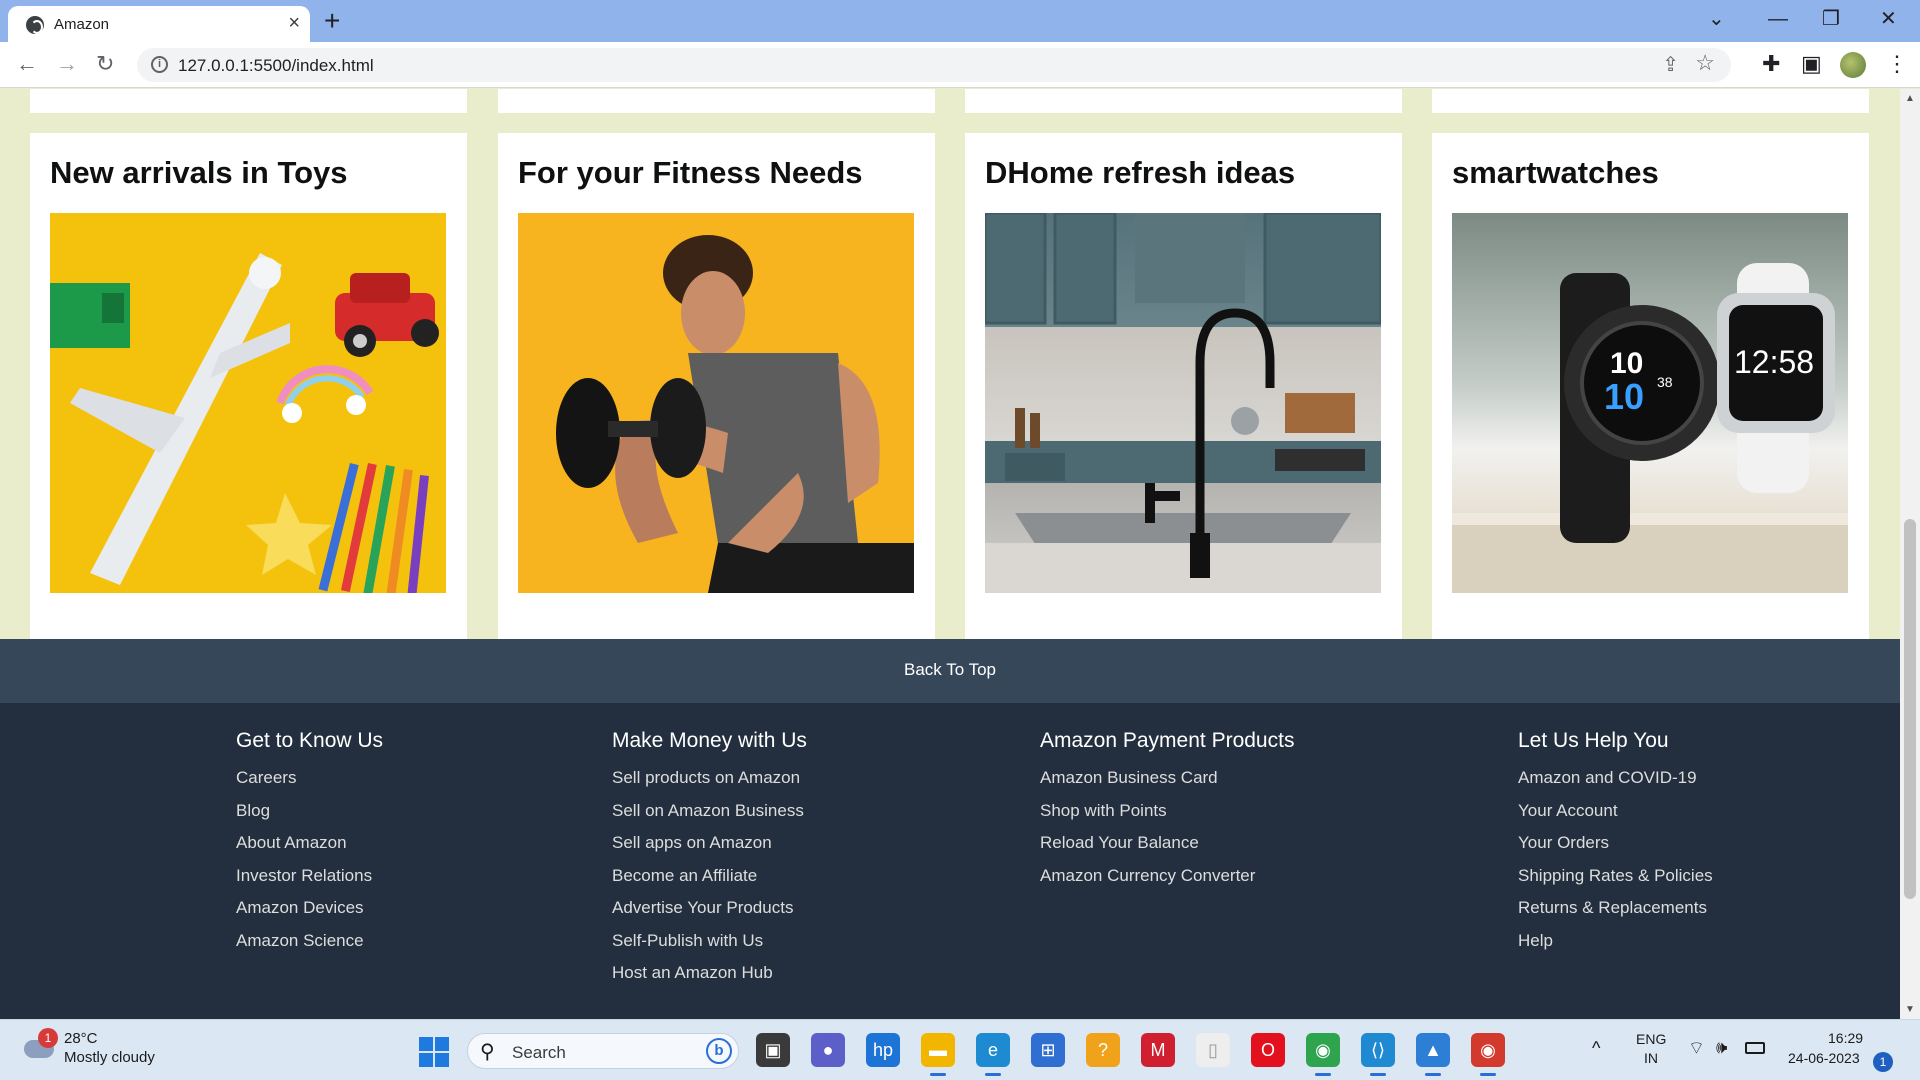  I want to click on footer-link-careers: Careers, so click(309, 778).